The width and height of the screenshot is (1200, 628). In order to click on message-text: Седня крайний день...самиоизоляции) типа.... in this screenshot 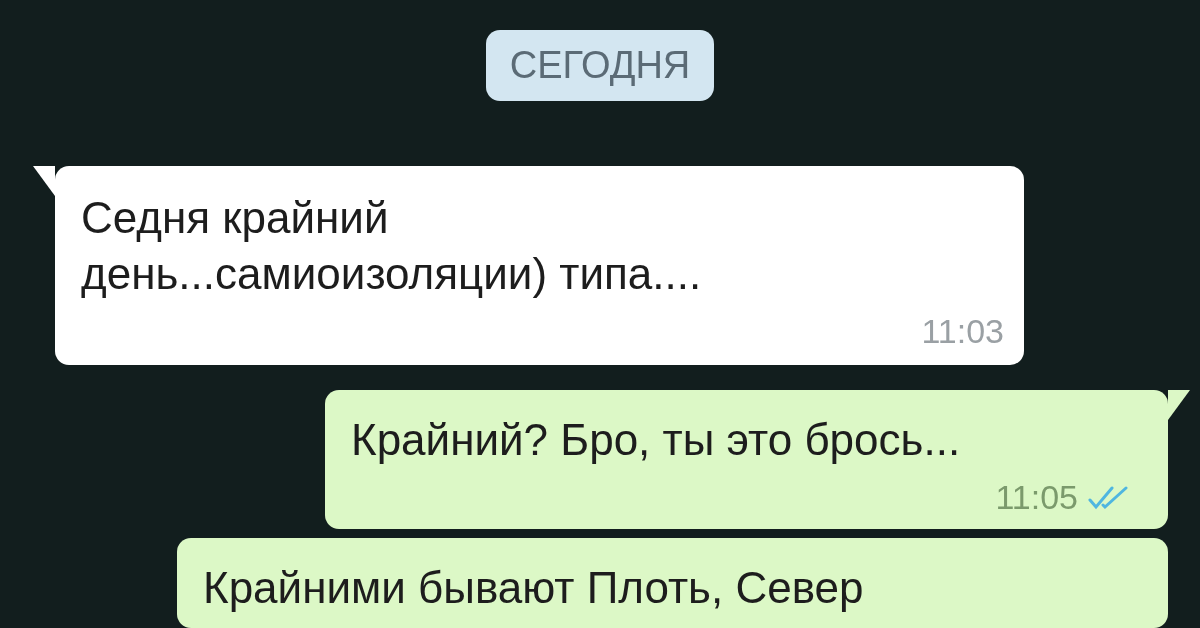, I will do `click(392, 246)`.